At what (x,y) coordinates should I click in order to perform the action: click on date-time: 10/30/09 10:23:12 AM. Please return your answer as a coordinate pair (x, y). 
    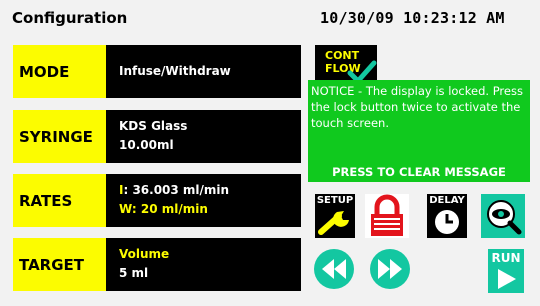
    Looking at the image, I should click on (412, 18).